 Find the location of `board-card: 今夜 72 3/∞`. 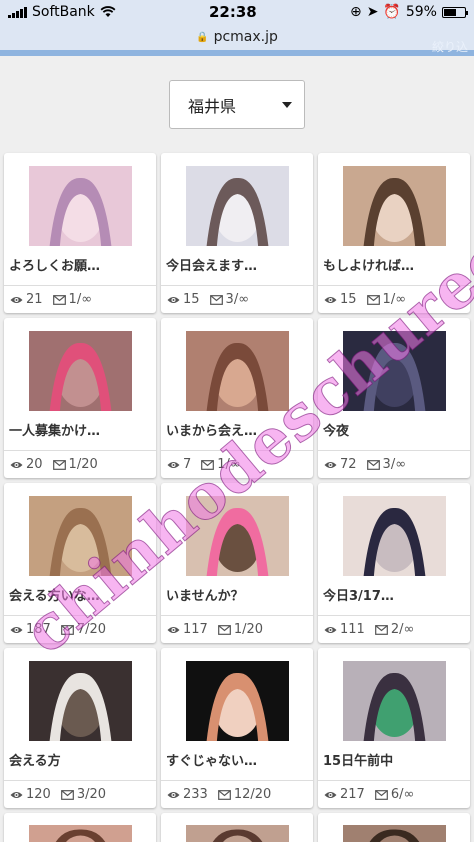

board-card: 今夜 72 3/∞ is located at coordinates (394, 398).